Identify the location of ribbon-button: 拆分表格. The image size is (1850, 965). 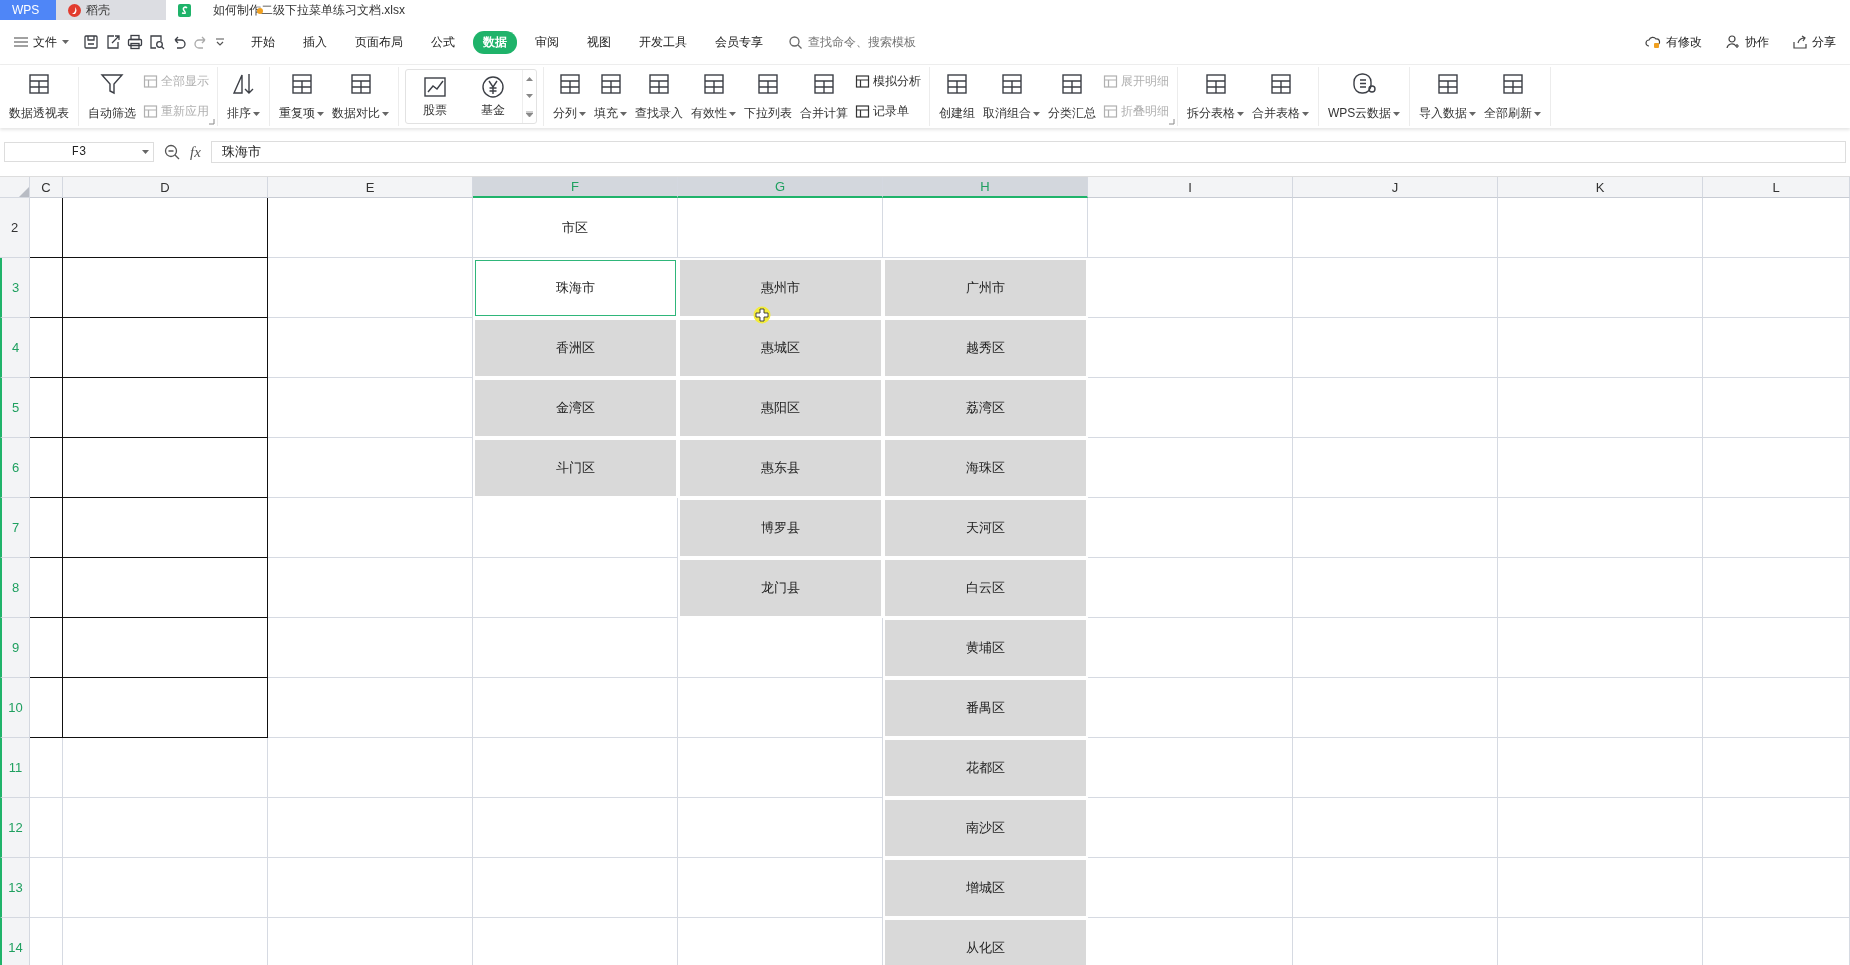
(1215, 96).